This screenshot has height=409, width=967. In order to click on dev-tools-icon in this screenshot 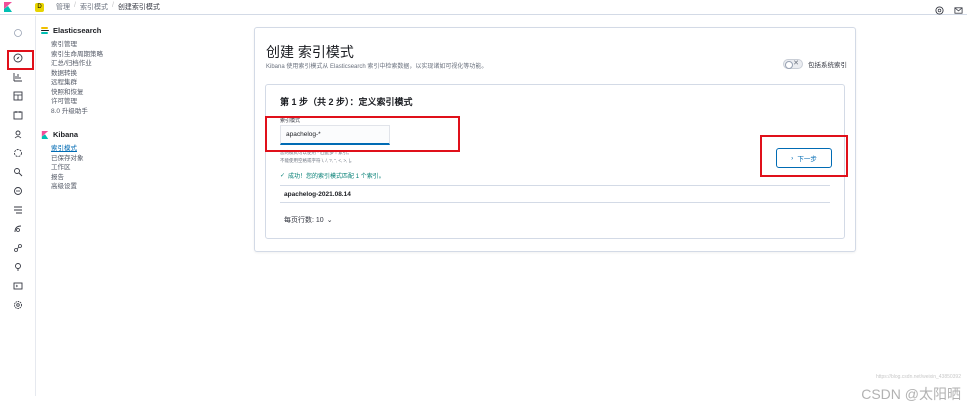, I will do `click(17, 285)`.